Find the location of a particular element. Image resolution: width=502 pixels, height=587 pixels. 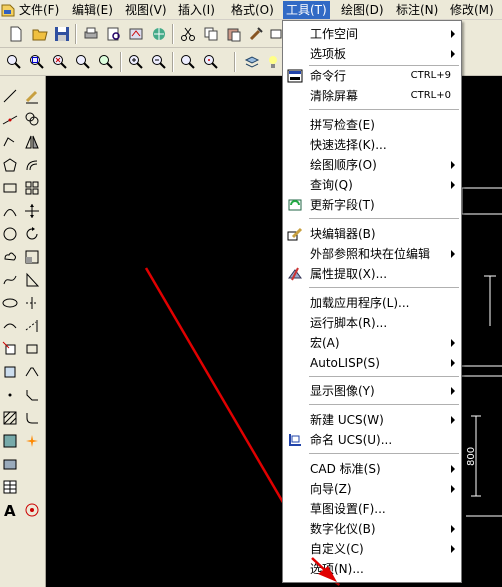

block-editor-icon is located at coordinates (295, 234).